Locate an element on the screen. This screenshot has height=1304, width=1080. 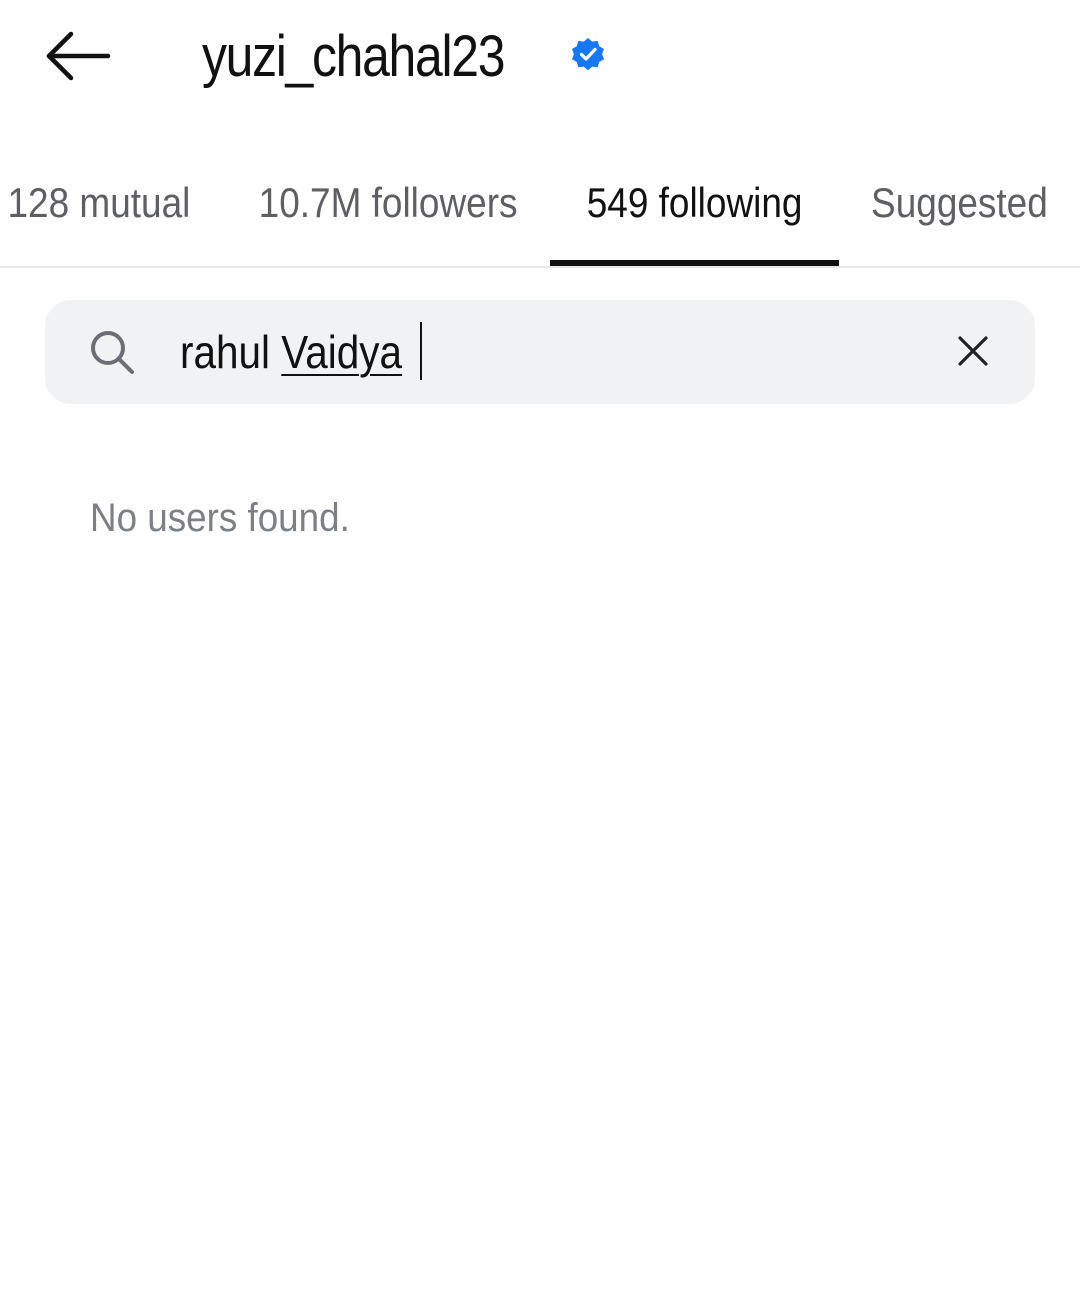
profile-title: yuzi_chahal23 is located at coordinates (377, 56).